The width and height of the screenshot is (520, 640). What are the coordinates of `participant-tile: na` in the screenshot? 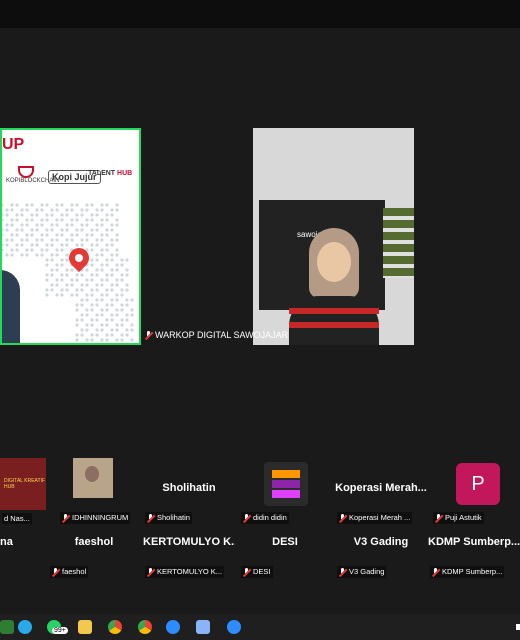 It's located at (26, 546).